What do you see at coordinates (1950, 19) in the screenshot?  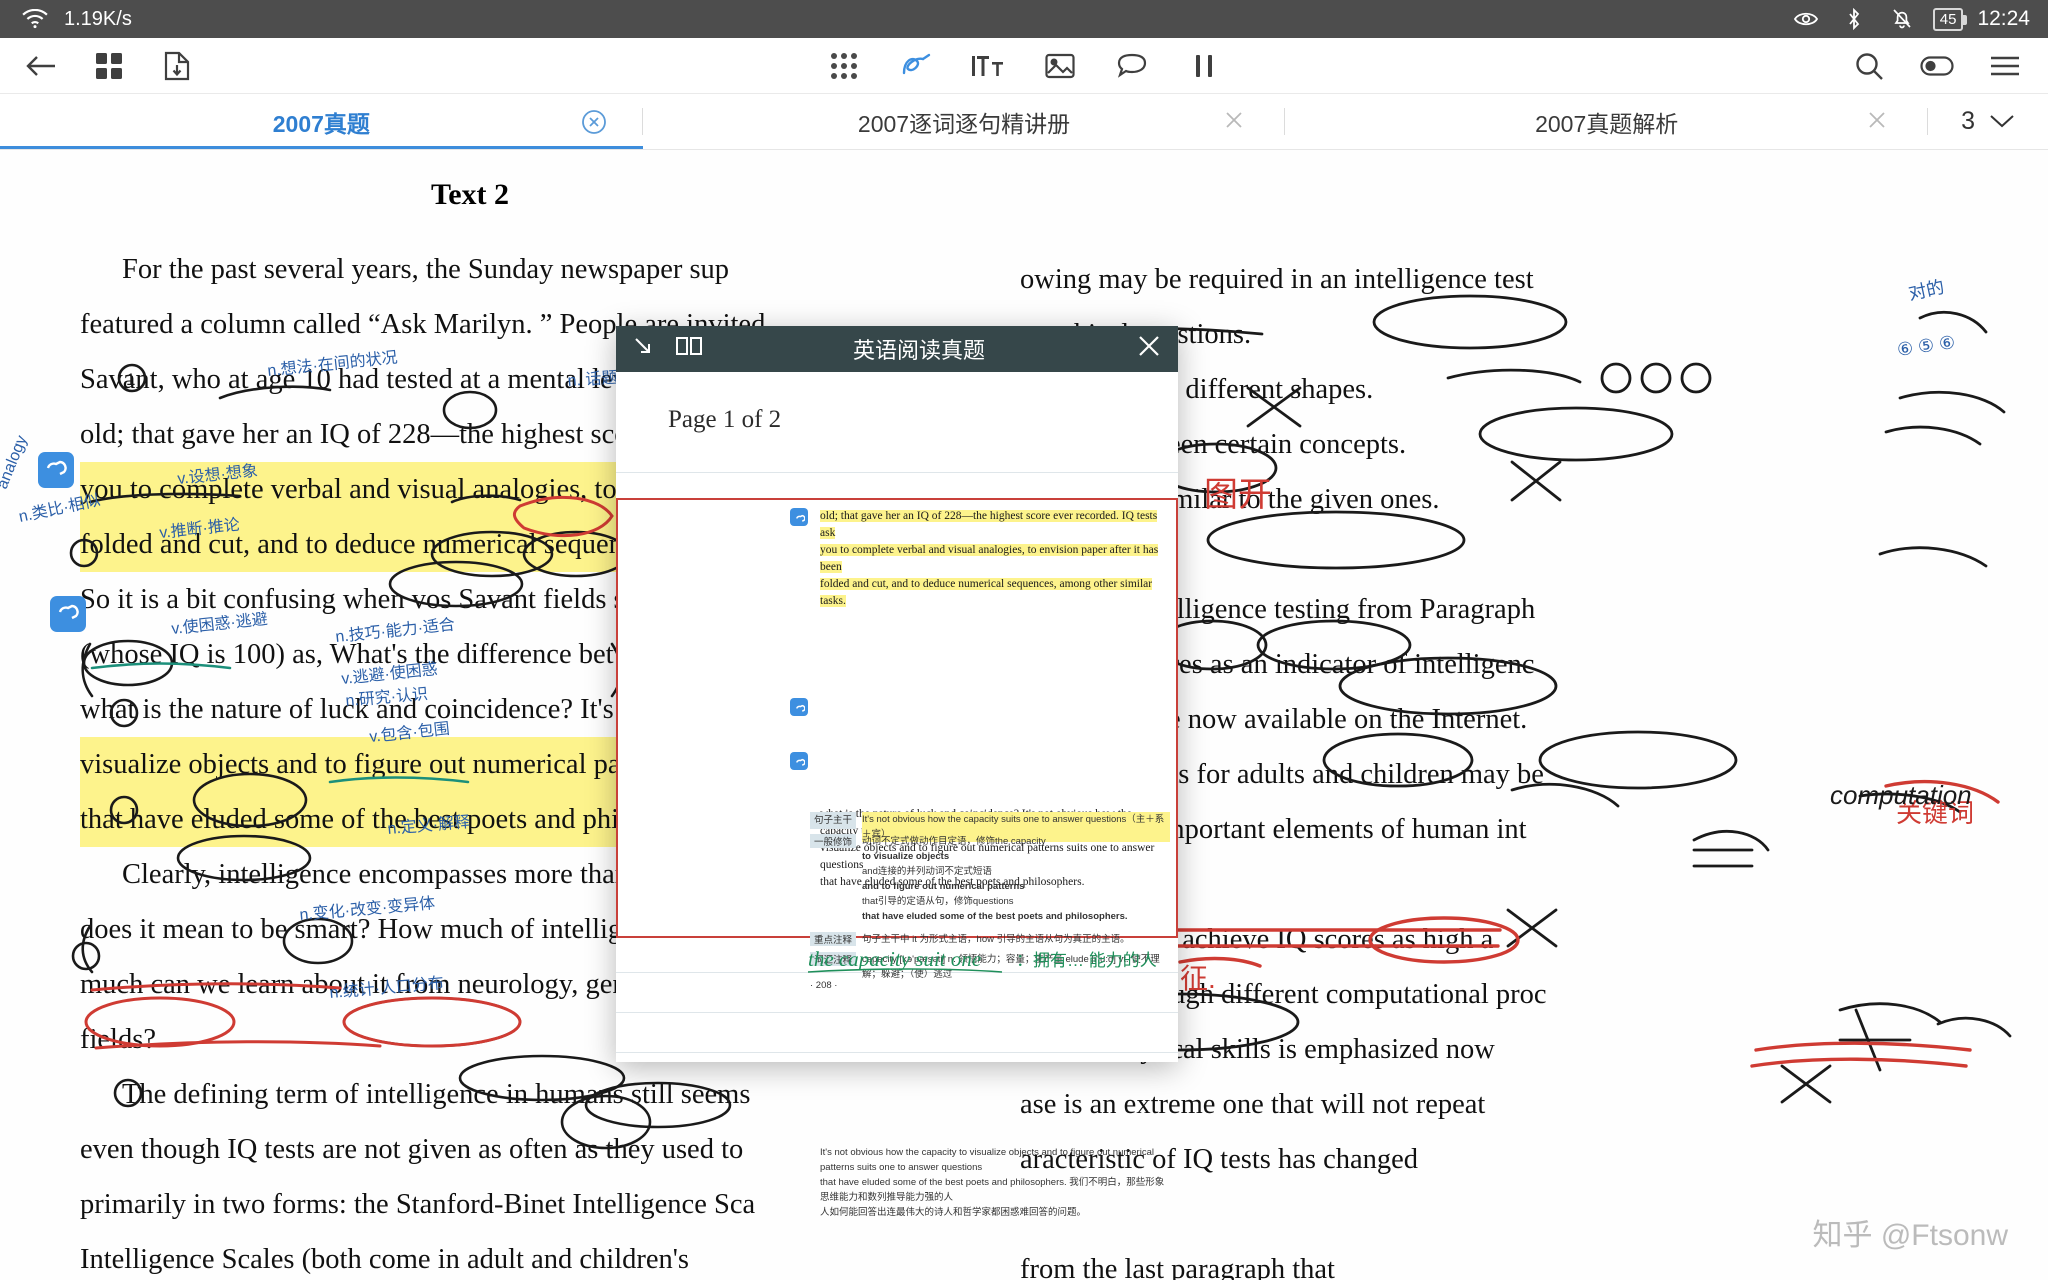 I see `battery-indicator: 45` at bounding box center [1950, 19].